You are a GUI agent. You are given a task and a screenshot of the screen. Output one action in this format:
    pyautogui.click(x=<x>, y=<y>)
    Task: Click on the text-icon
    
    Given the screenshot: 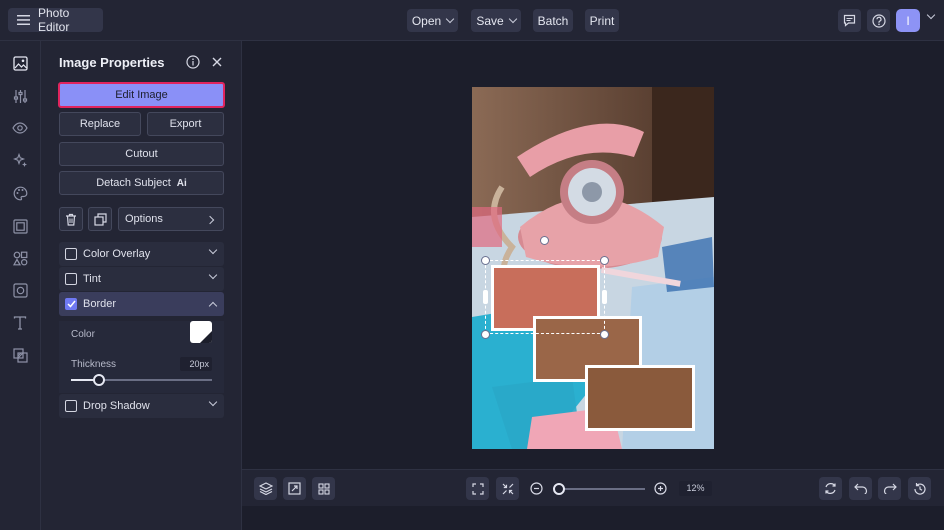 What is the action you would take?
    pyautogui.click(x=20, y=323)
    